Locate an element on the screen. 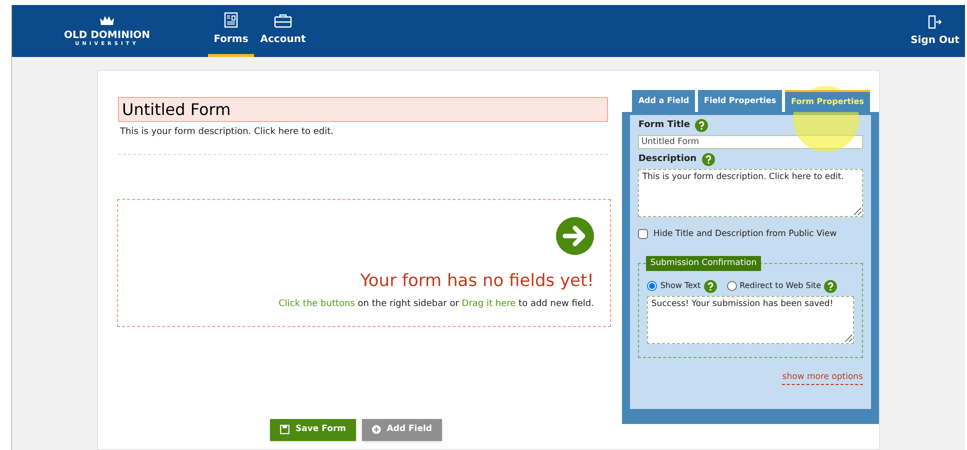 This screenshot has width=967, height=450. sign-out-button: Sign Out is located at coordinates (935, 31).